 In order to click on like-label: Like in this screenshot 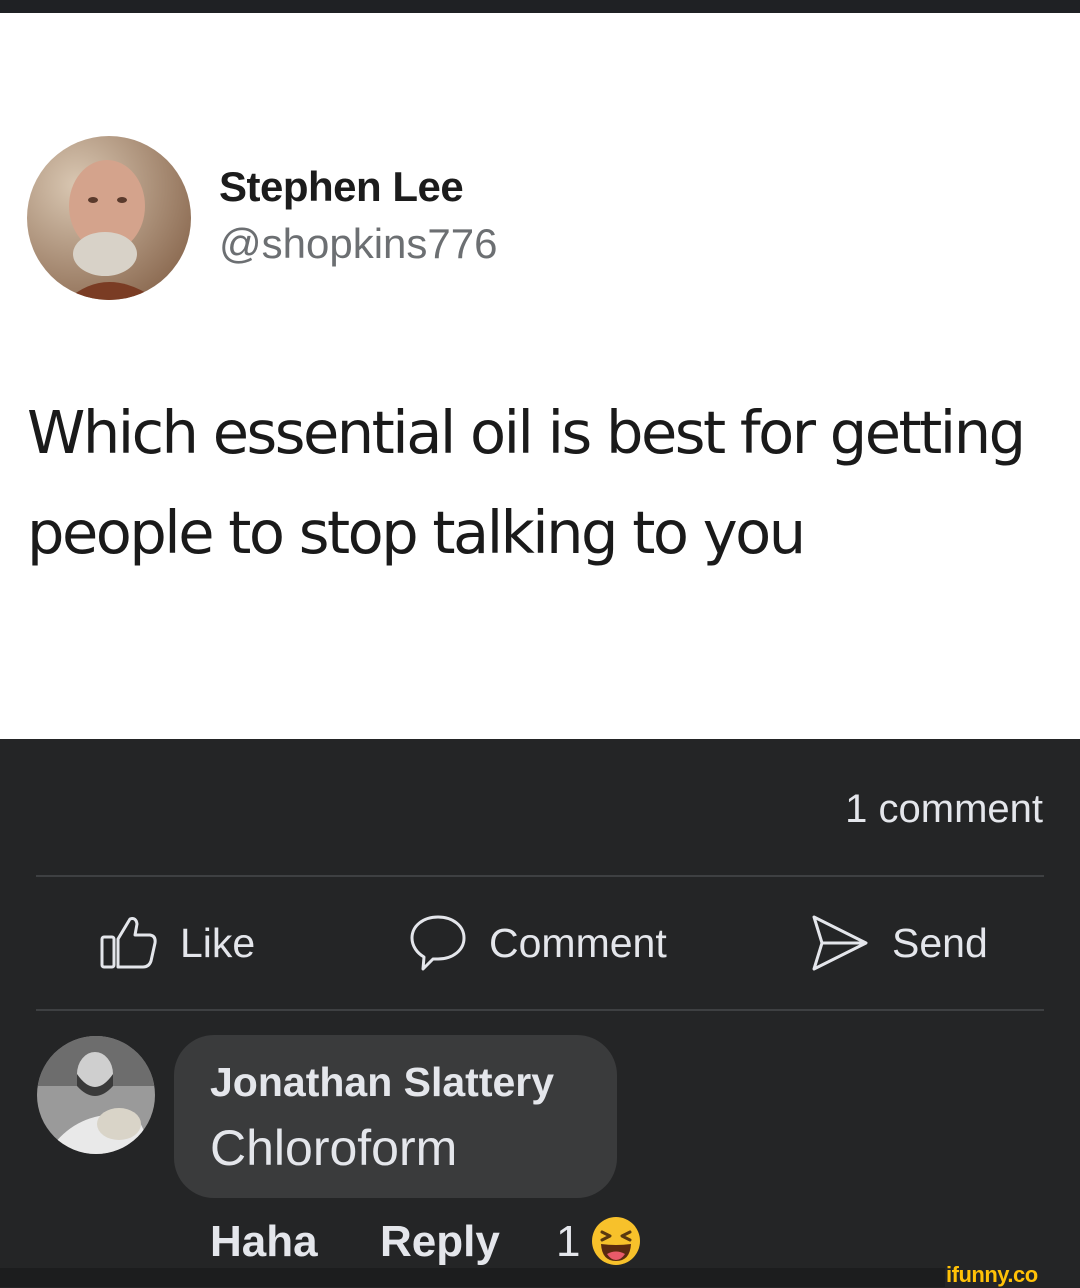, I will do `click(218, 942)`.